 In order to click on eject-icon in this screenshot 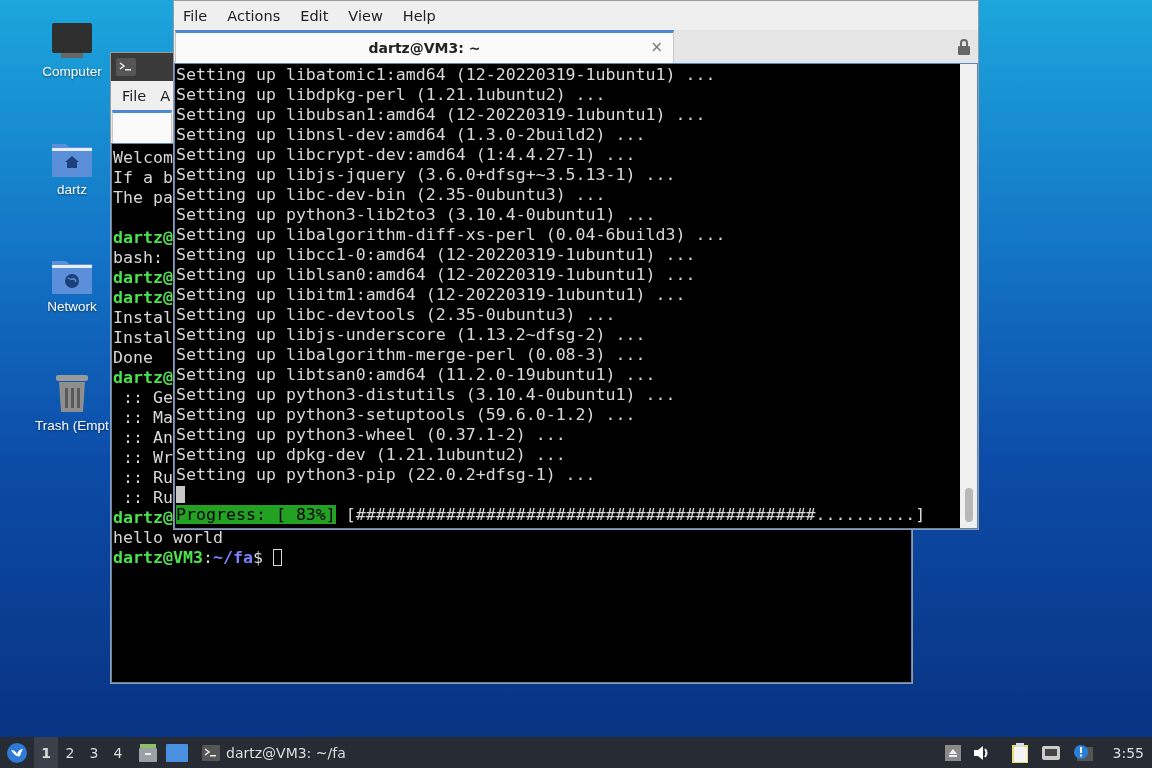, I will do `click(952, 752)`.